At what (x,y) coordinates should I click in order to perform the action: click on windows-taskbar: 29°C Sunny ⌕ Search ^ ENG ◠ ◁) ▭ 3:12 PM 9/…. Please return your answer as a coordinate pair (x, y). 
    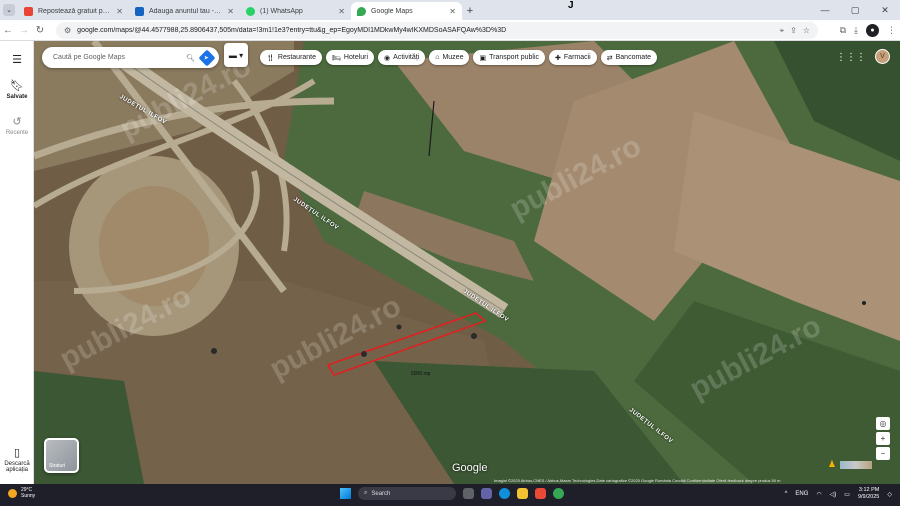
    Looking at the image, I should click on (450, 495).